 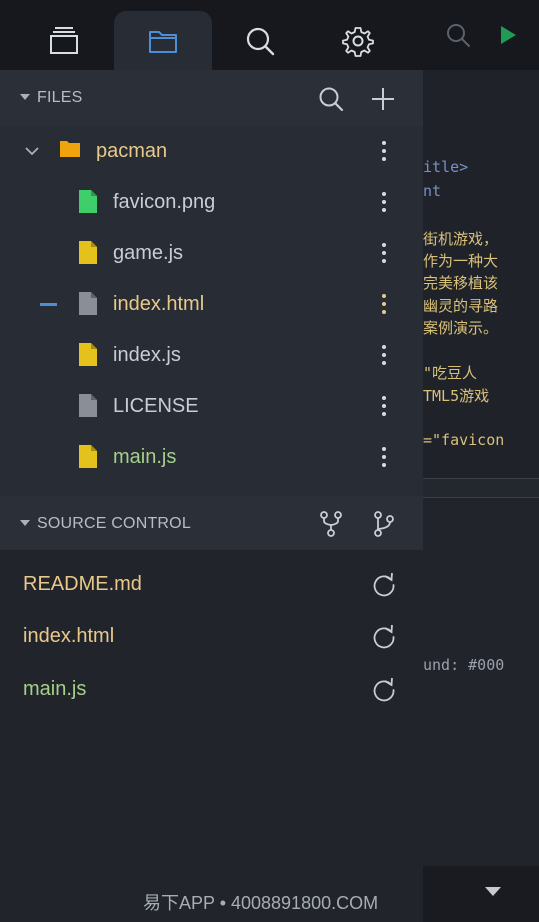 I want to click on tab-explorer, so click(x=64, y=40).